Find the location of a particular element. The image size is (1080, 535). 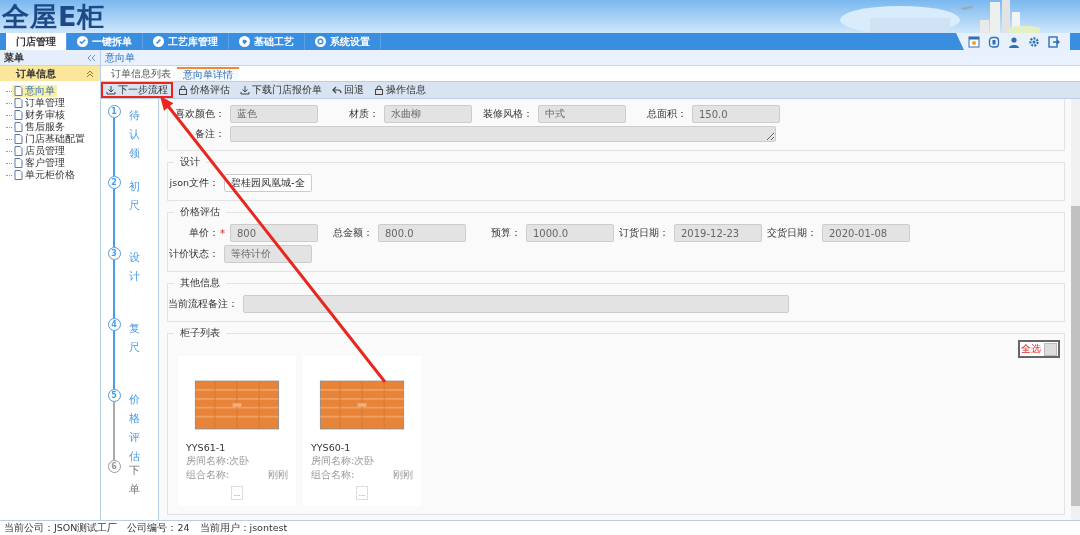

input-field: 2020-01-08 is located at coordinates (866, 233).